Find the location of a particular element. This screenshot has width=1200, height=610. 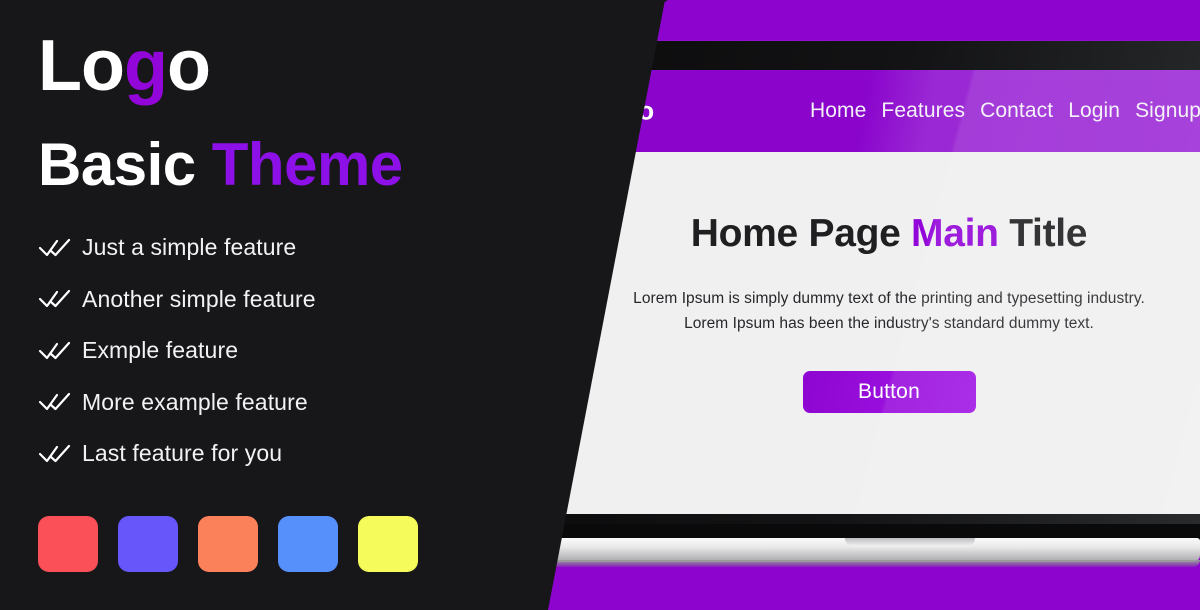

list-item: Exmple feature is located at coordinates (177, 351).